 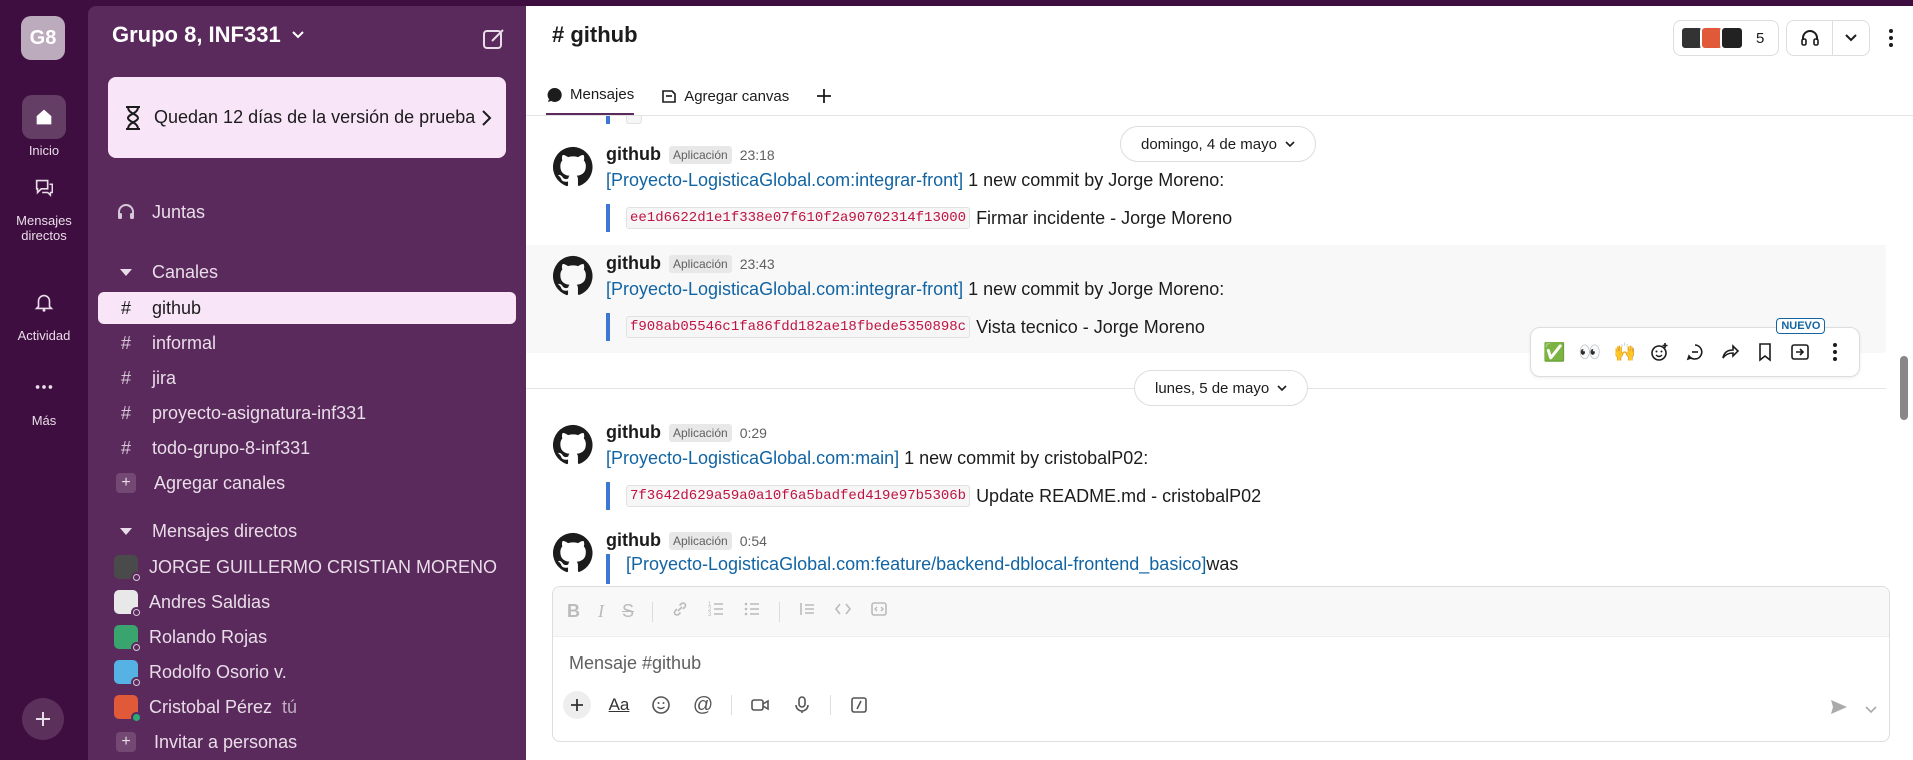 What do you see at coordinates (752, 458) in the screenshot?
I see `repo-link: [Proyecto-LogisticaGlobal.com:main]` at bounding box center [752, 458].